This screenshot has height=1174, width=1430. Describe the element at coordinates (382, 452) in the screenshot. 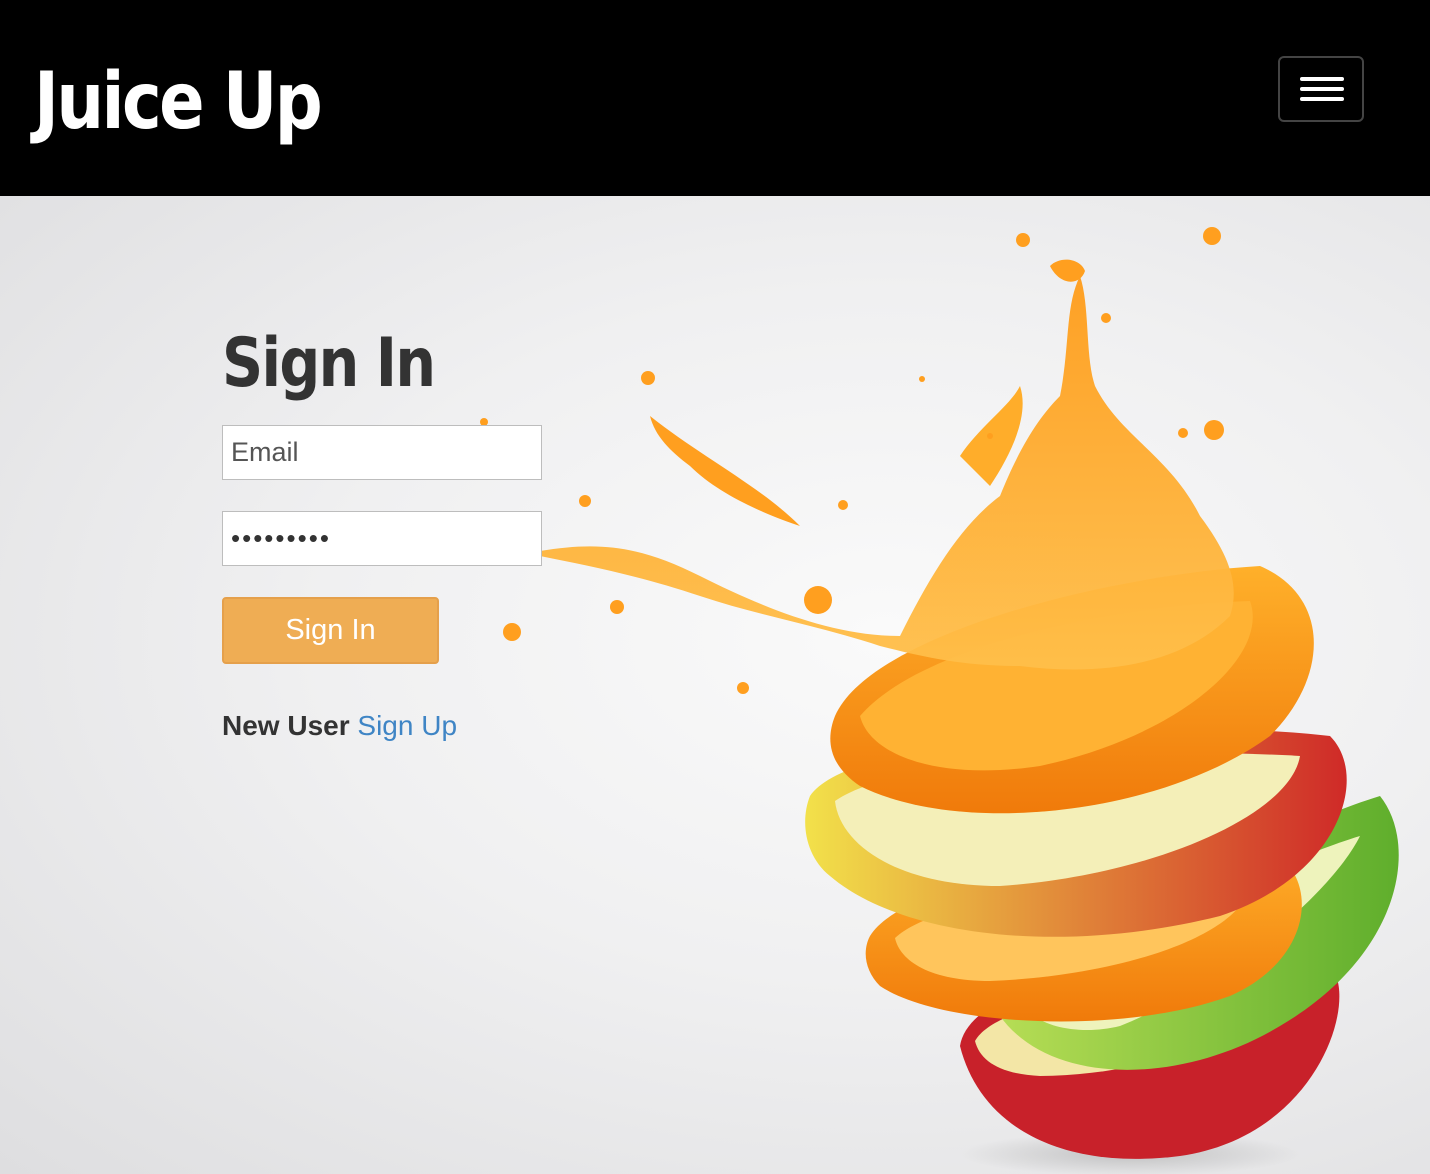

I see `email-input` at that location.